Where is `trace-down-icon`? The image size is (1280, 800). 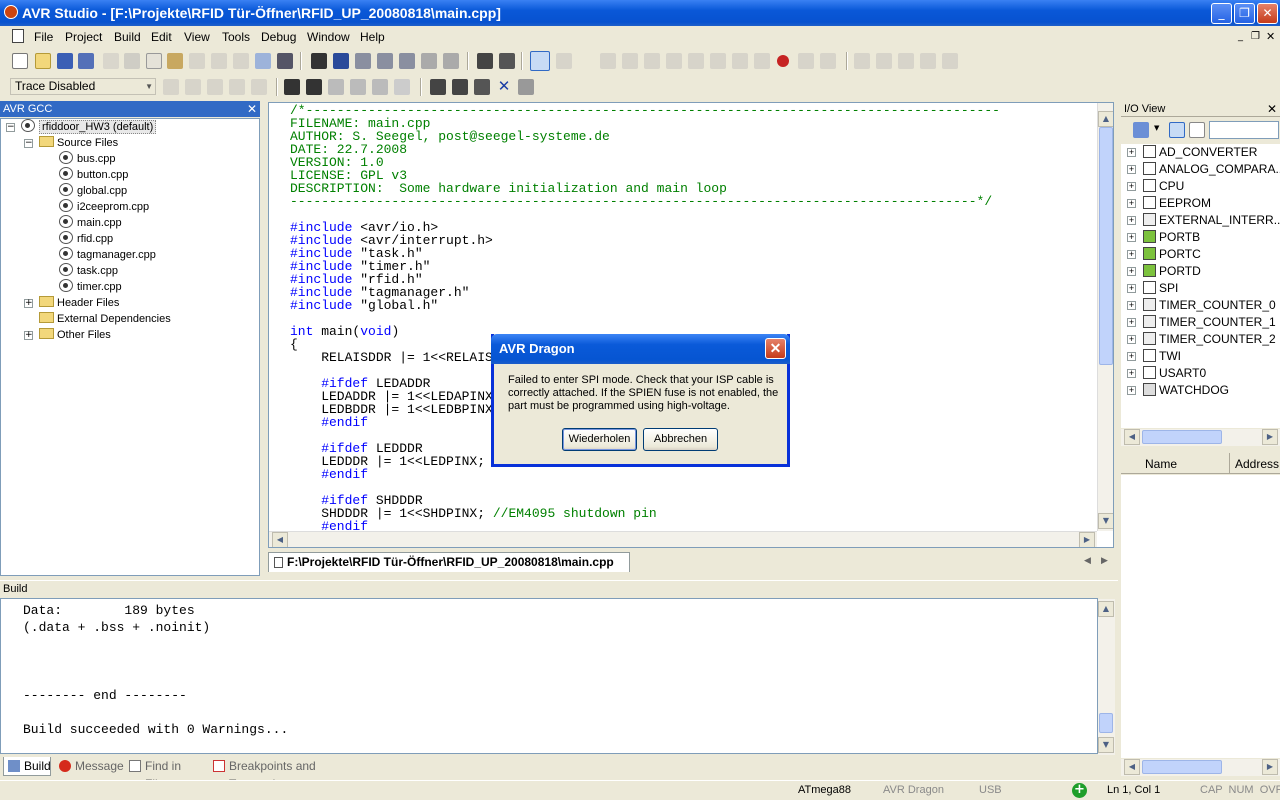
trace-down-icon is located at coordinates (237, 87).